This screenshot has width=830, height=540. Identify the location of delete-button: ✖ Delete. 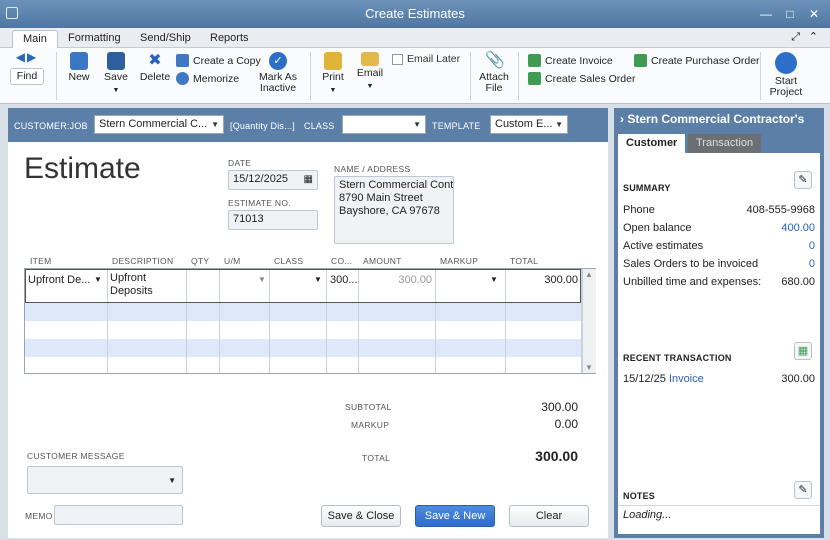
(155, 67).